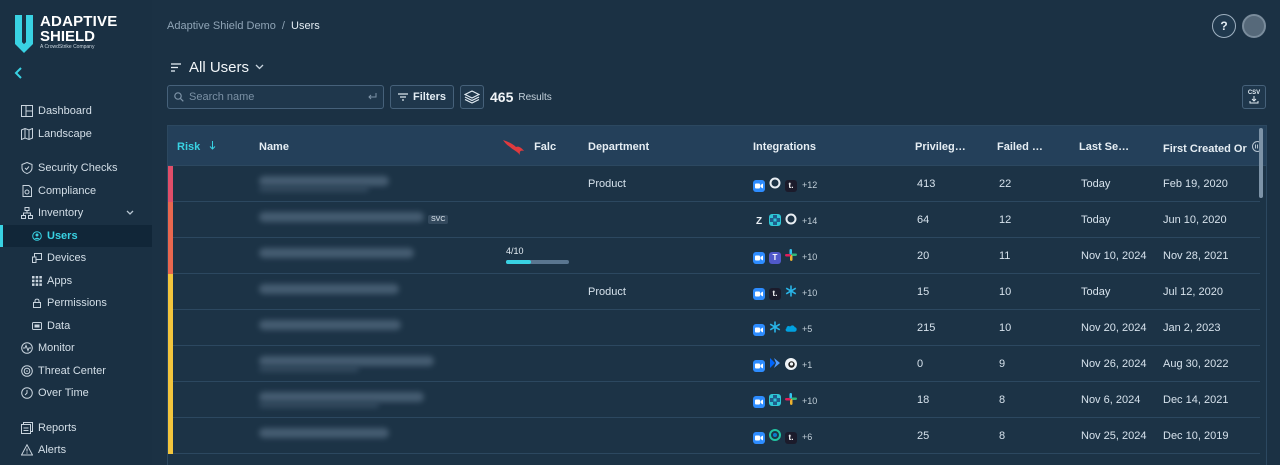  What do you see at coordinates (76, 348) in the screenshot?
I see `sidebar-item-monitor: Monitor` at bounding box center [76, 348].